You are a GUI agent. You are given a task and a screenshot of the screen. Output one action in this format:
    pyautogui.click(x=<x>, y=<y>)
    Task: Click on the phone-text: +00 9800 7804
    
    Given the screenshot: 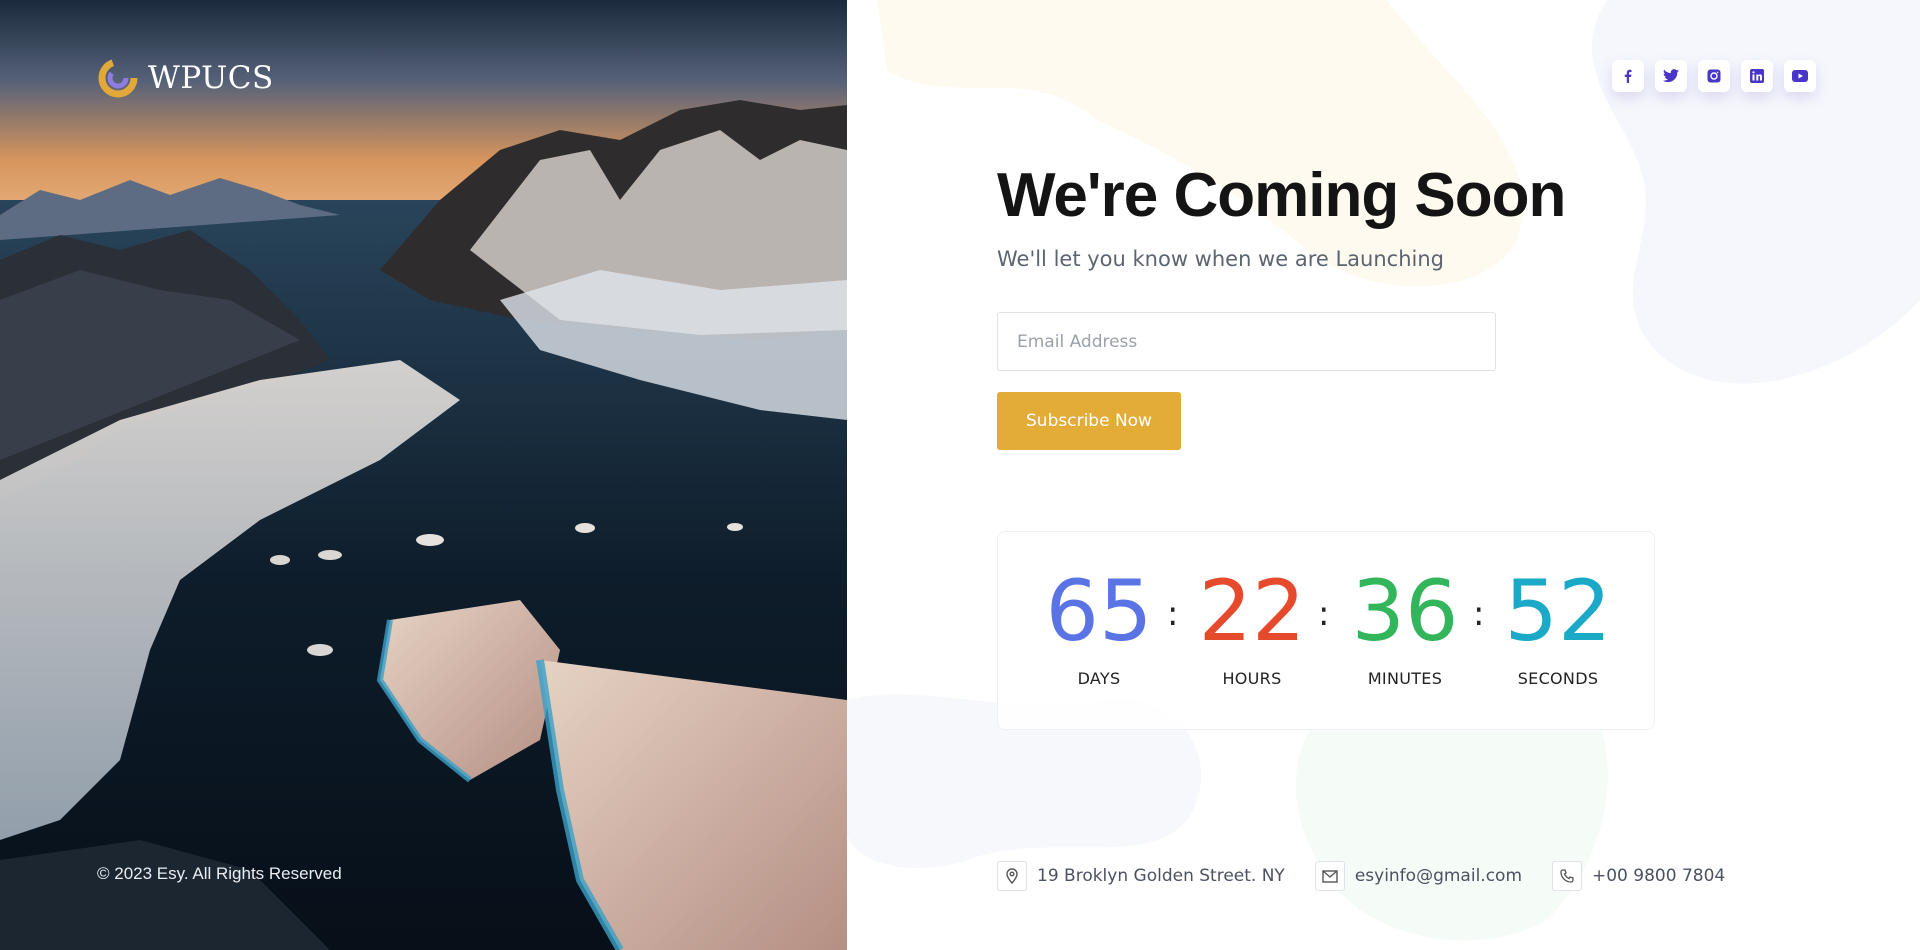 What is the action you would take?
    pyautogui.click(x=1658, y=876)
    